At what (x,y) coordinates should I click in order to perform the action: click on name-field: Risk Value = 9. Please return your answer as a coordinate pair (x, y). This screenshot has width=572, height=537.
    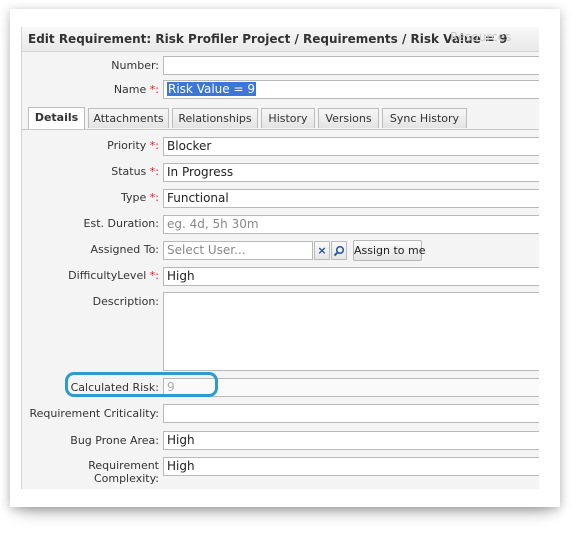
    Looking at the image, I should click on (351, 89).